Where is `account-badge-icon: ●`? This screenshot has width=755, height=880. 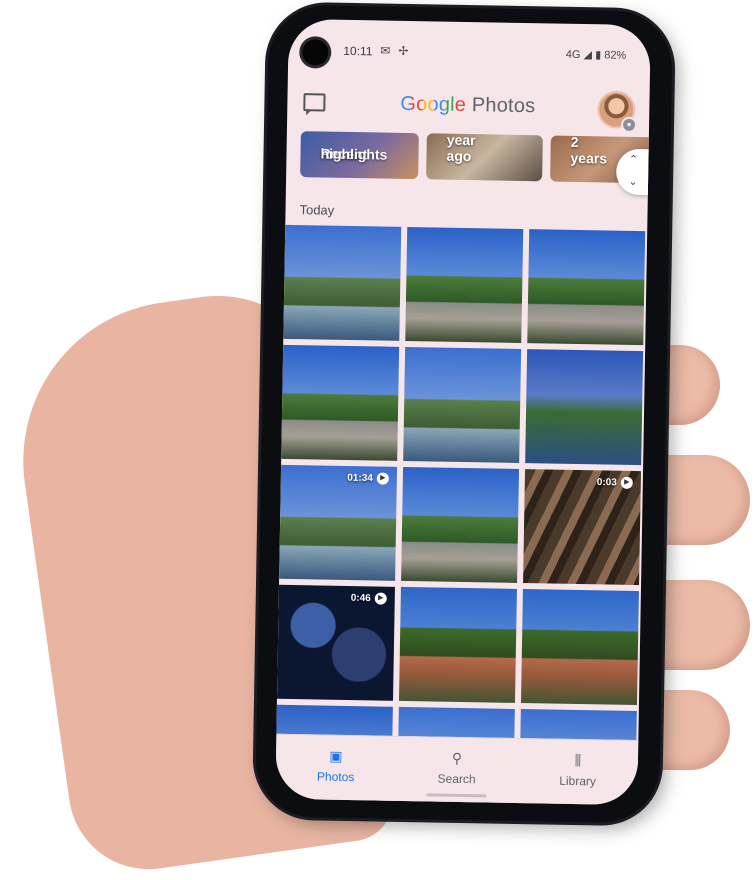 account-badge-icon: ● is located at coordinates (629, 124).